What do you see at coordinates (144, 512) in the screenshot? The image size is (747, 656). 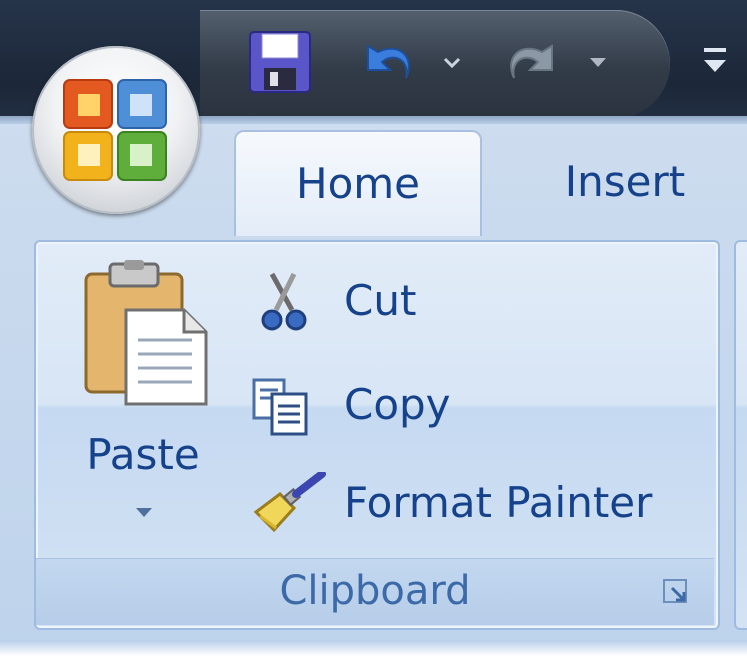 I see `paste-dropdown-icon` at bounding box center [144, 512].